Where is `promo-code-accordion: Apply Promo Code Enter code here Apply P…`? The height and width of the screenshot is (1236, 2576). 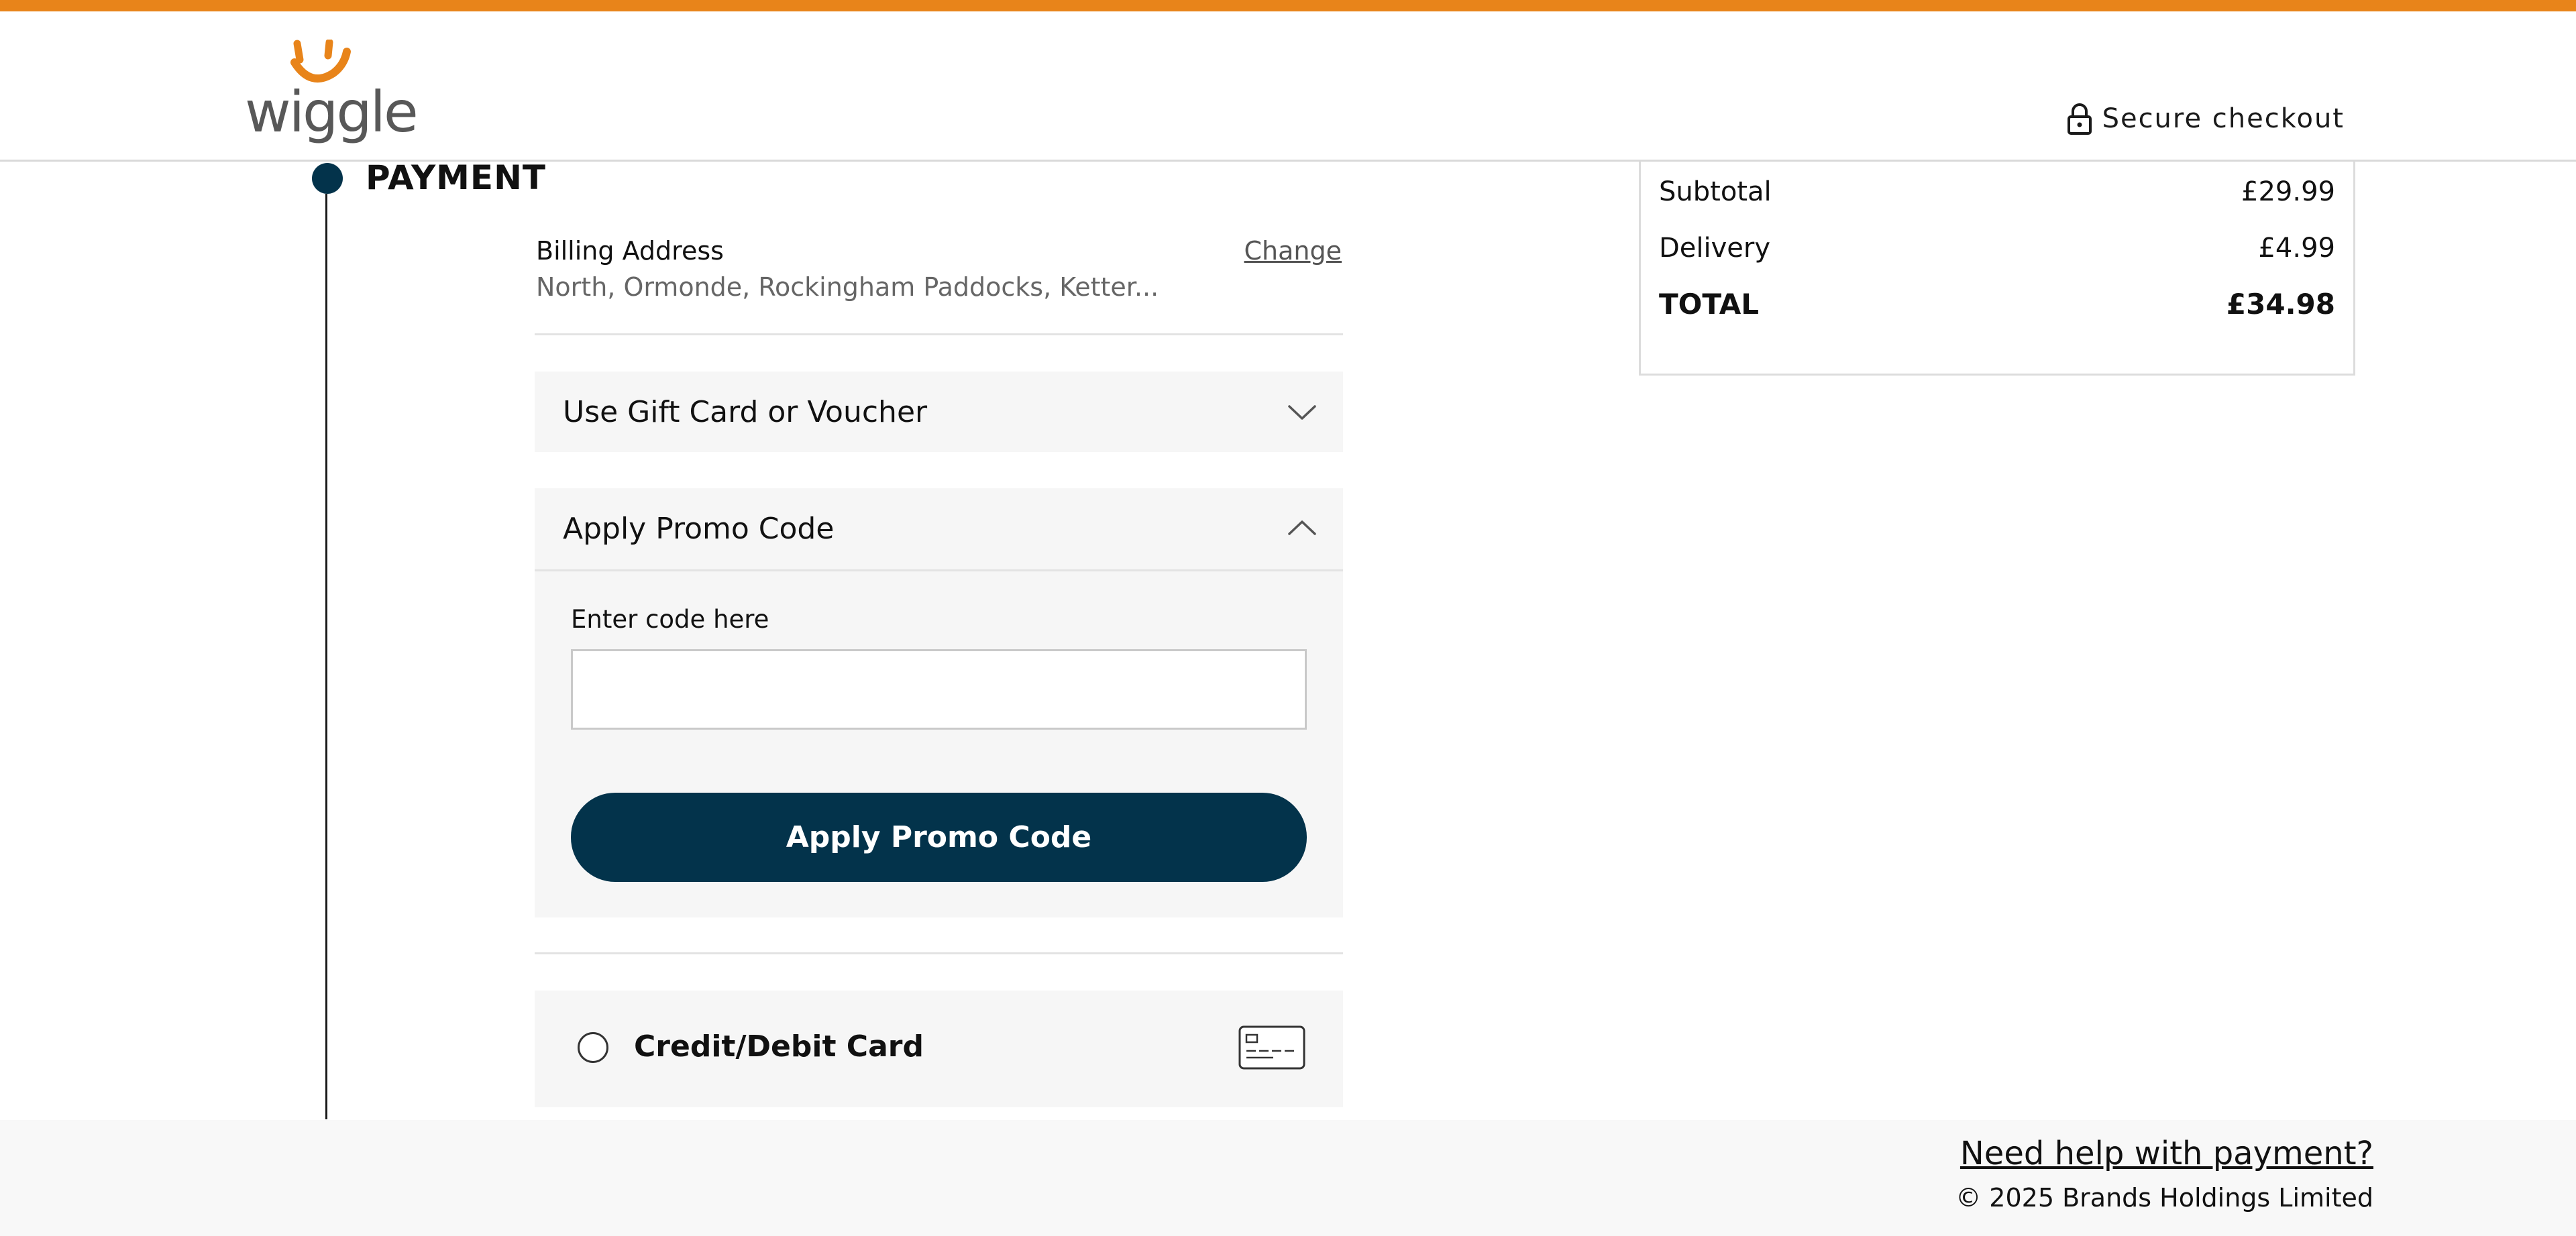
promo-code-accordion: Apply Promo Code Enter code here Apply P… is located at coordinates (939, 702).